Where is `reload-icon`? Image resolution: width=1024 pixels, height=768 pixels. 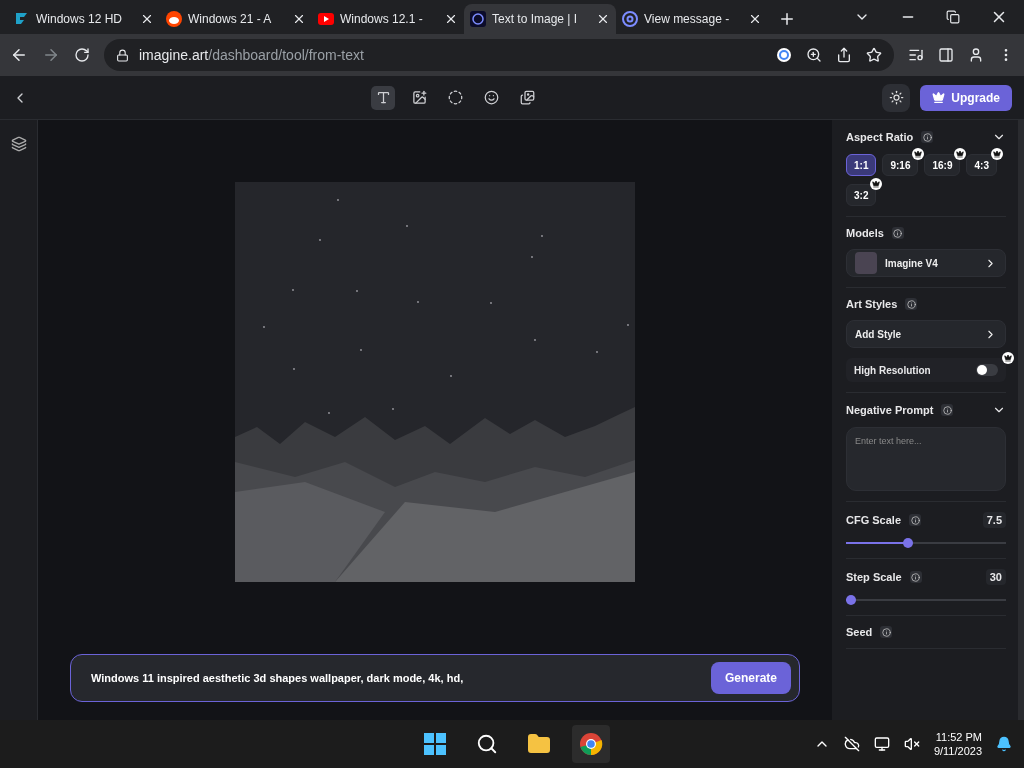
reload-icon is located at coordinates (82, 55).